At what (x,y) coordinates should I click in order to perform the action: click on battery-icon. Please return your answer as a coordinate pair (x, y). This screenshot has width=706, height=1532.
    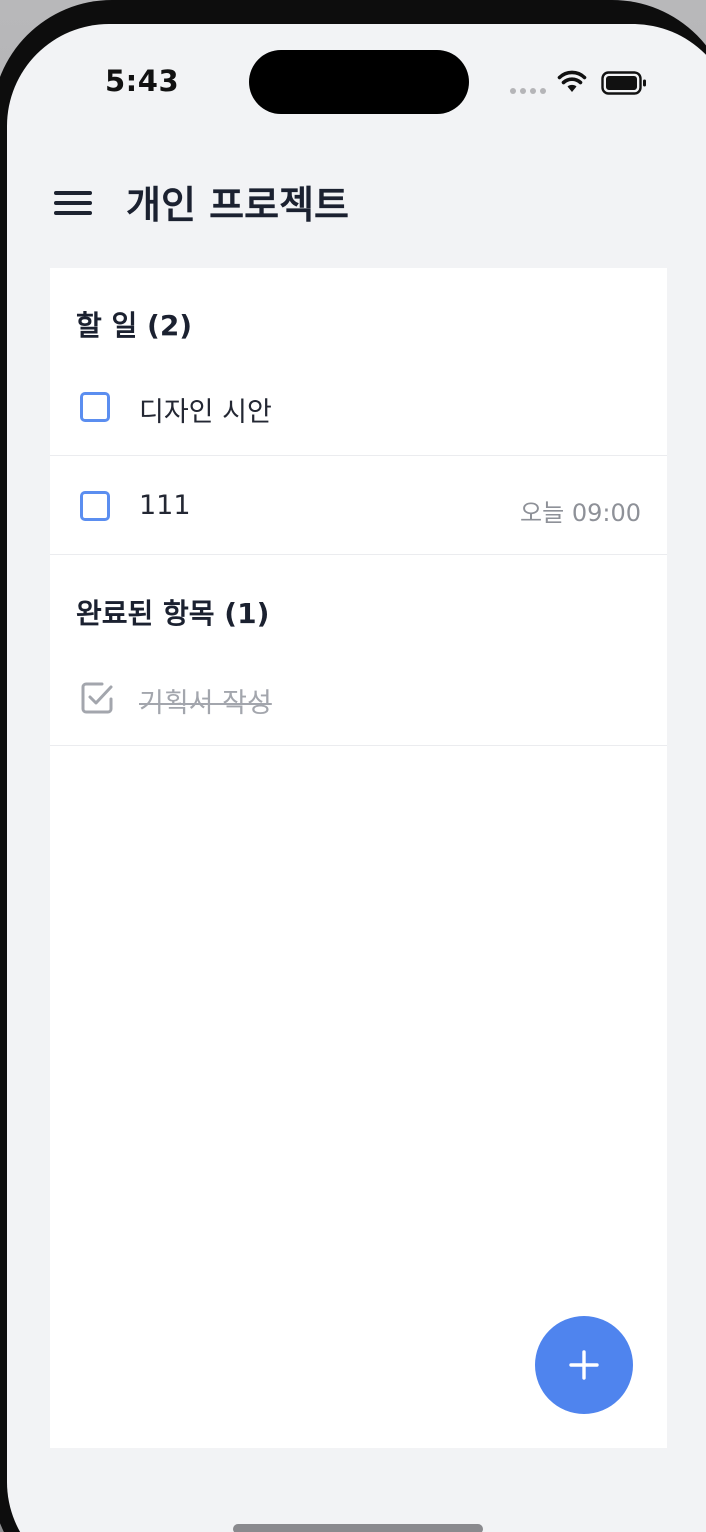
    Looking at the image, I should click on (623, 83).